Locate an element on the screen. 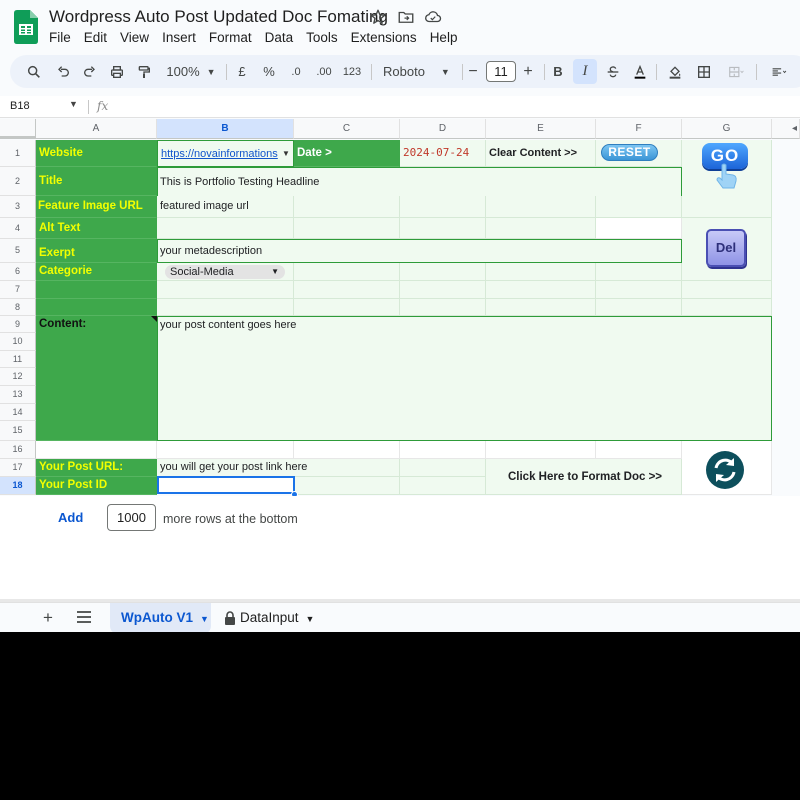 Image resolution: width=800 pixels, height=800 pixels. cell-a9-a15: Content: is located at coordinates (96, 378).